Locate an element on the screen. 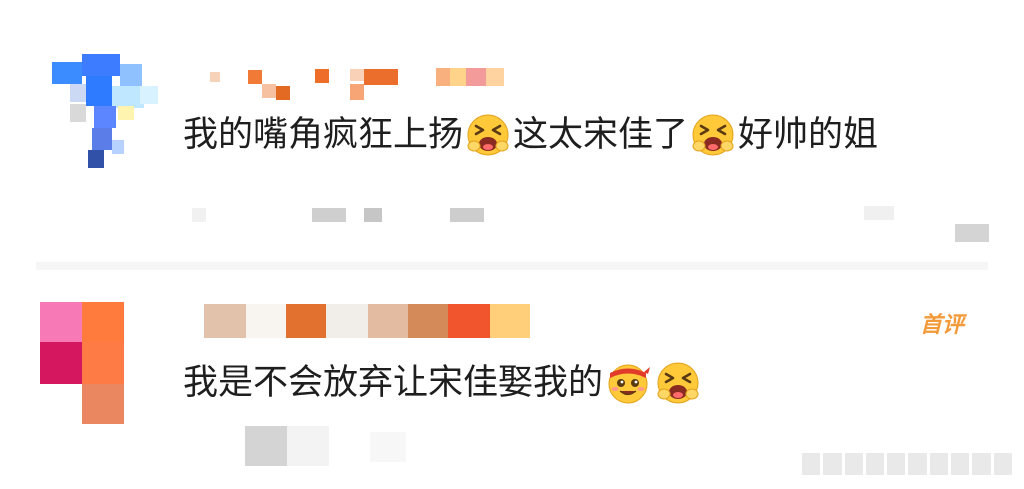 Image resolution: width=1024 pixels, height=489 pixels. headband-smile-icon is located at coordinates (629, 384).